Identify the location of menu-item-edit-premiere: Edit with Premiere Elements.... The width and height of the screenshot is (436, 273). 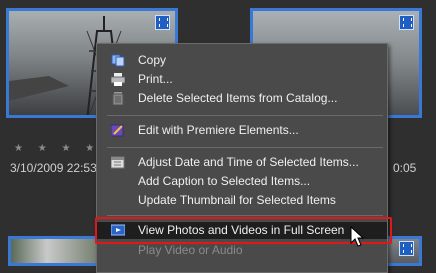
(242, 130).